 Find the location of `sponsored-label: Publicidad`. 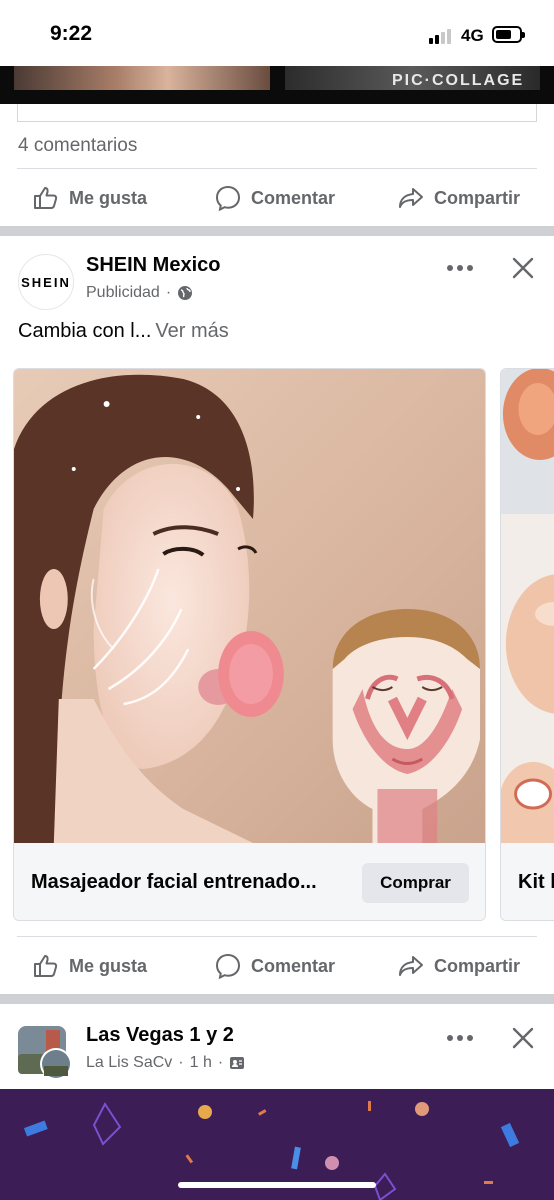

sponsored-label: Publicidad is located at coordinates (123, 292).